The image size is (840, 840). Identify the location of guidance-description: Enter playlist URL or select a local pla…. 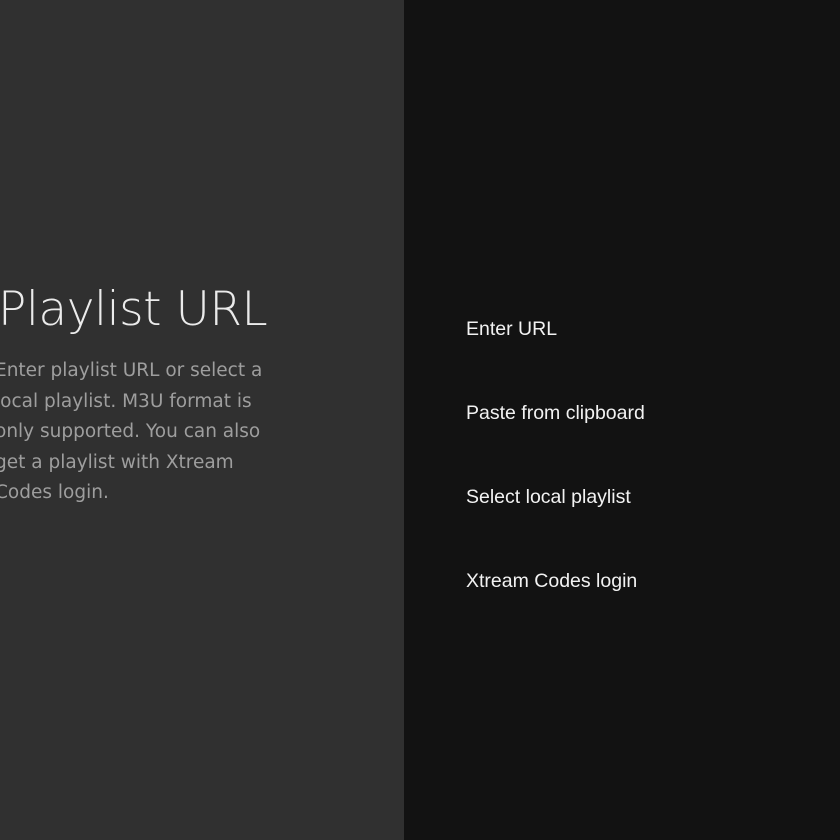
(131, 431).